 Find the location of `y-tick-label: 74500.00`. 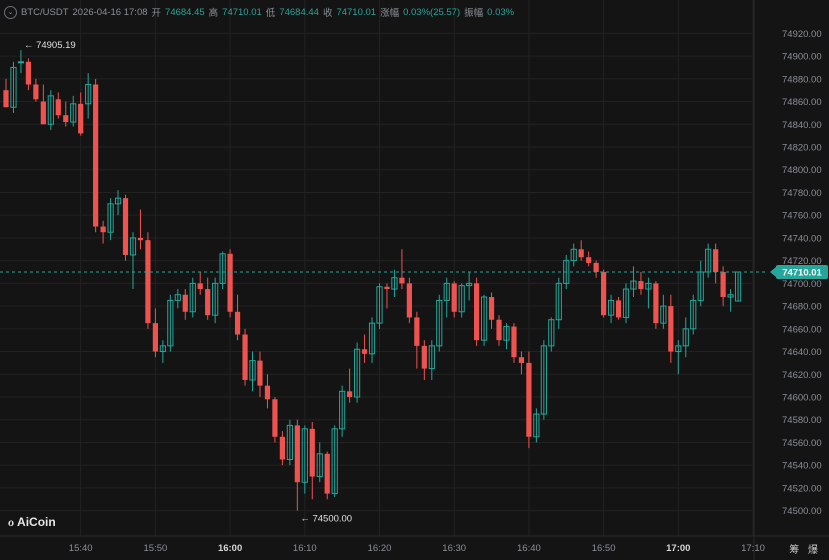

y-tick-label: 74500.00 is located at coordinates (802, 511).